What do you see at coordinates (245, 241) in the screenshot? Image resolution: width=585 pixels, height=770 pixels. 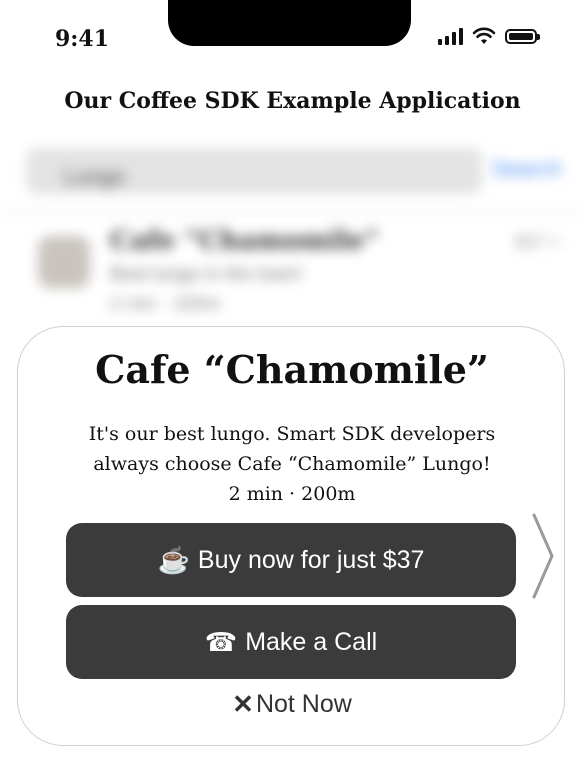 I see `list-item-title: Cafe “Chamomile”` at bounding box center [245, 241].